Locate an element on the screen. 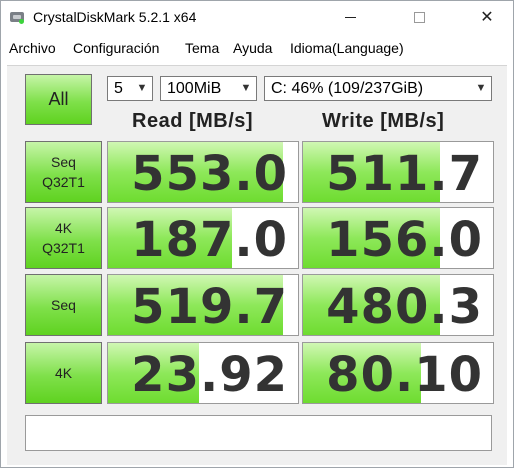  minimize-icon is located at coordinates (350, 17).